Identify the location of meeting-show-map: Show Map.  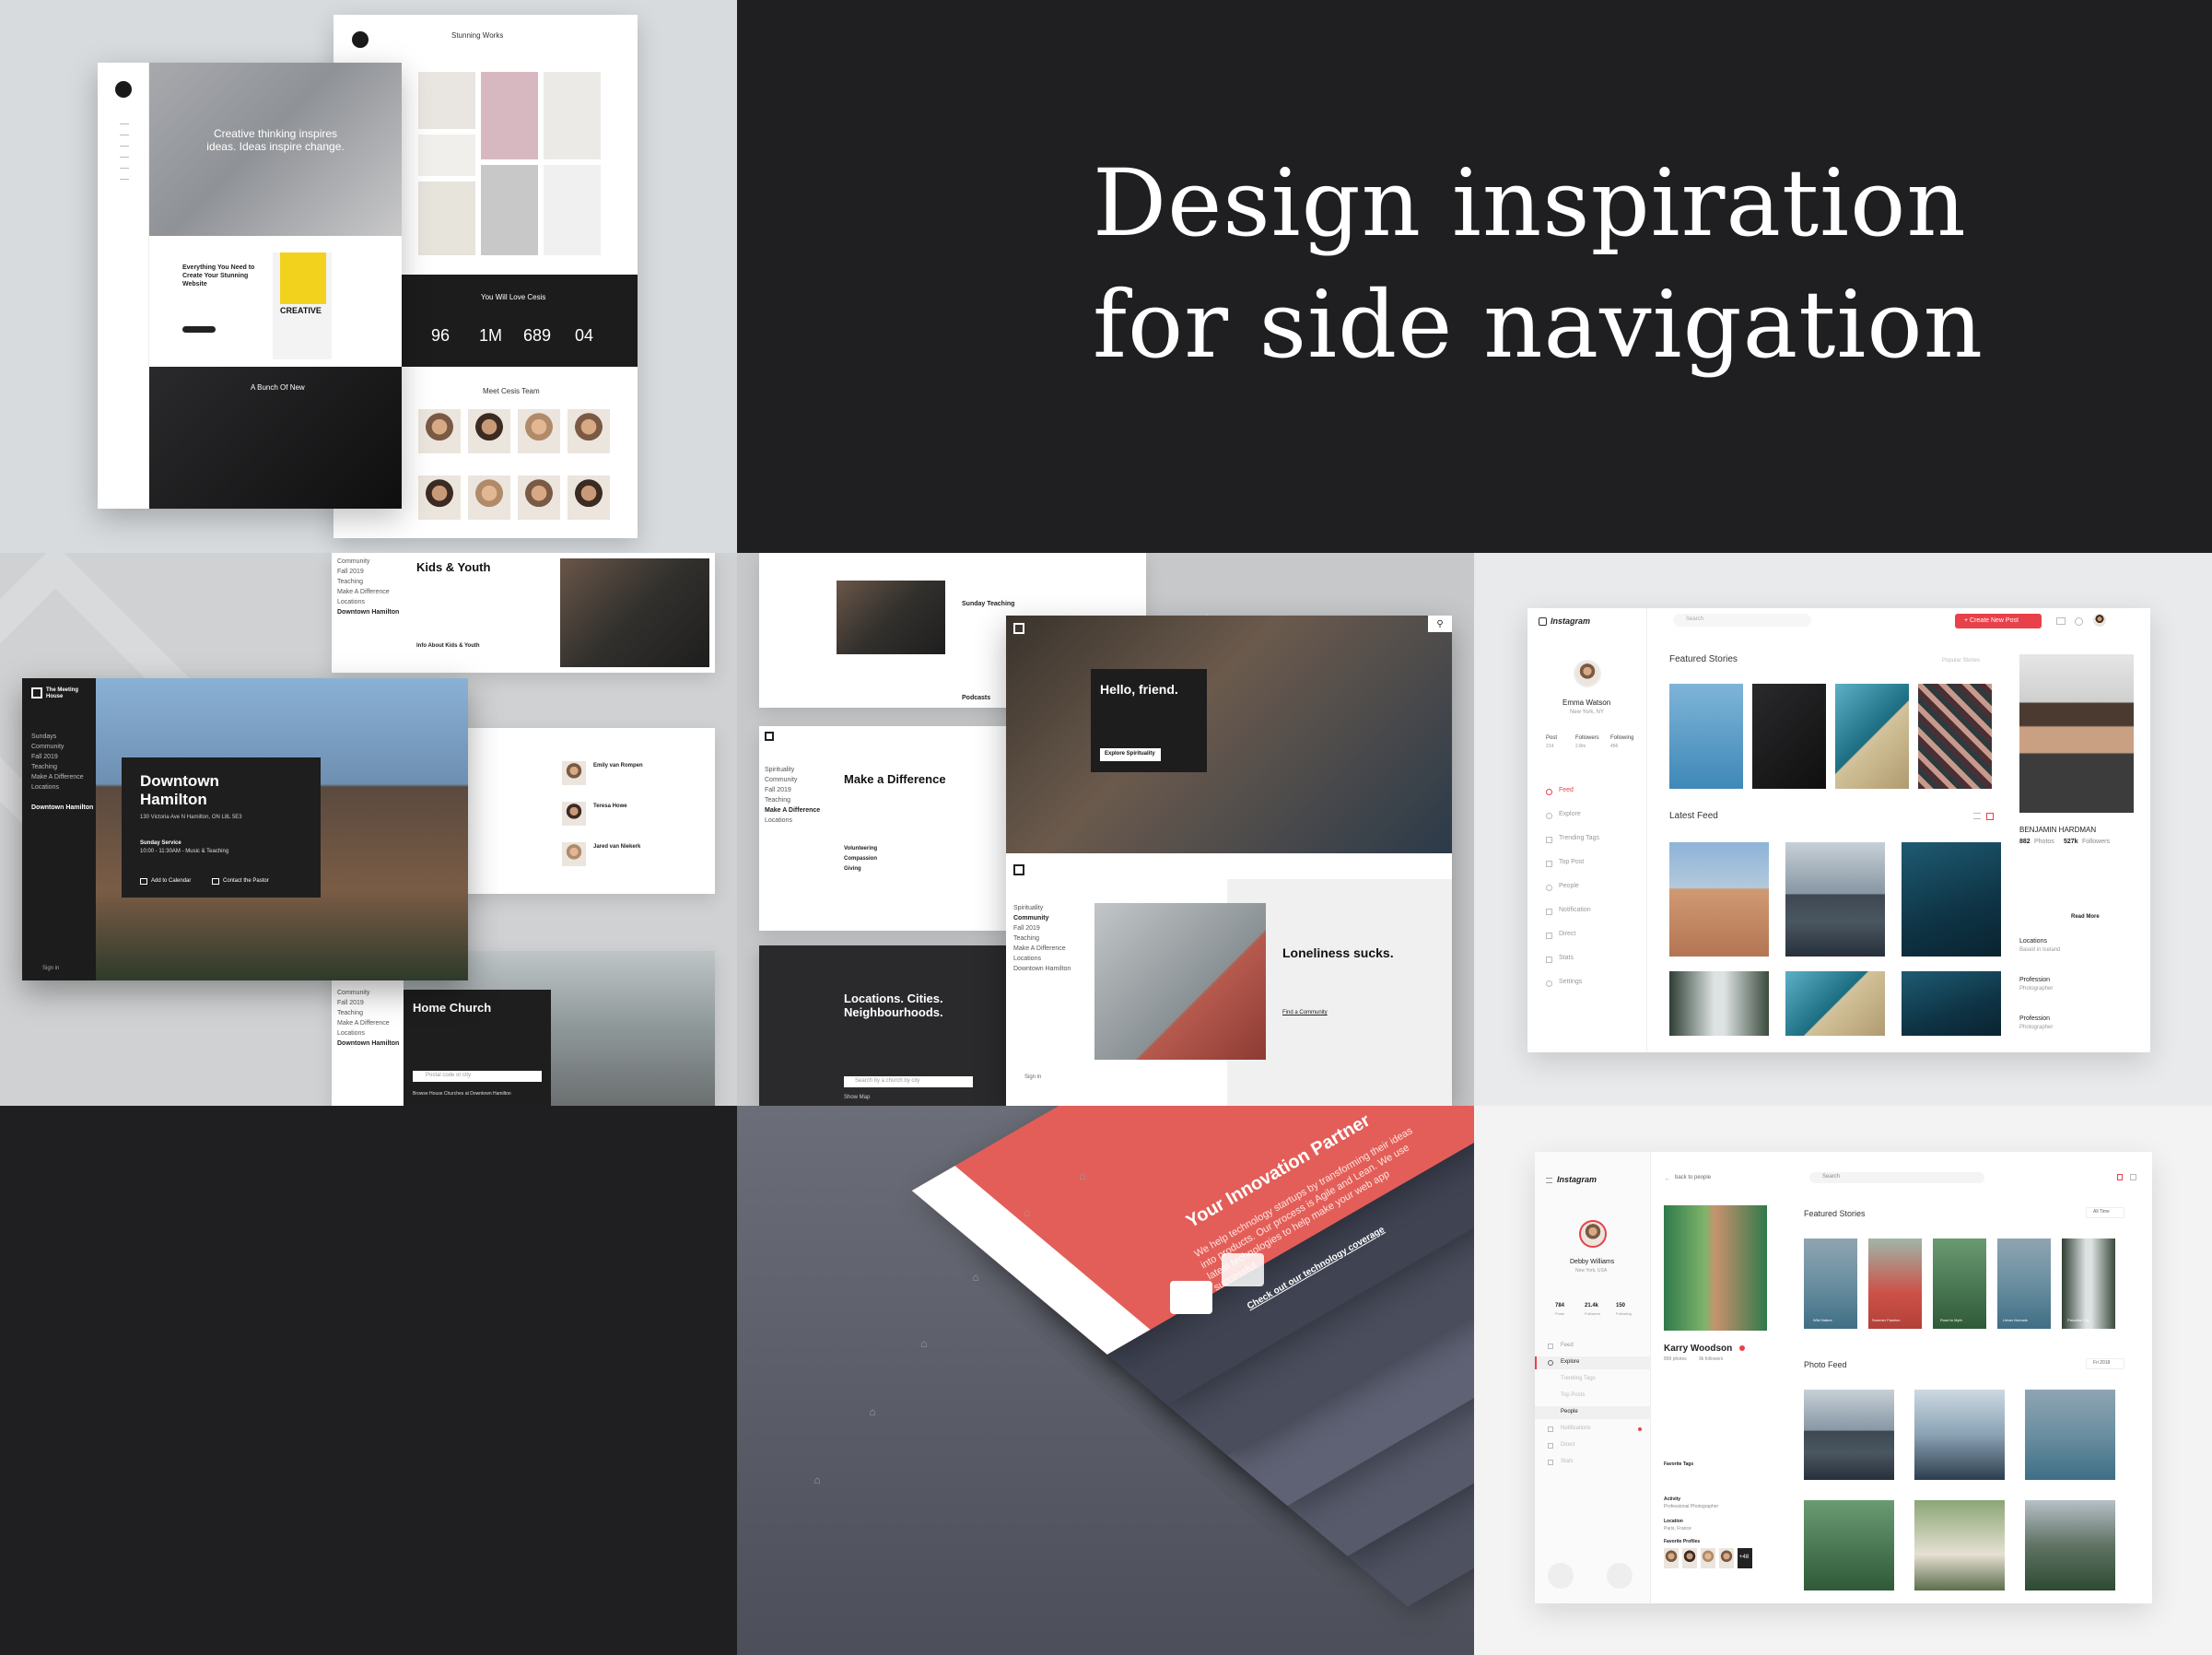
(857, 1097).